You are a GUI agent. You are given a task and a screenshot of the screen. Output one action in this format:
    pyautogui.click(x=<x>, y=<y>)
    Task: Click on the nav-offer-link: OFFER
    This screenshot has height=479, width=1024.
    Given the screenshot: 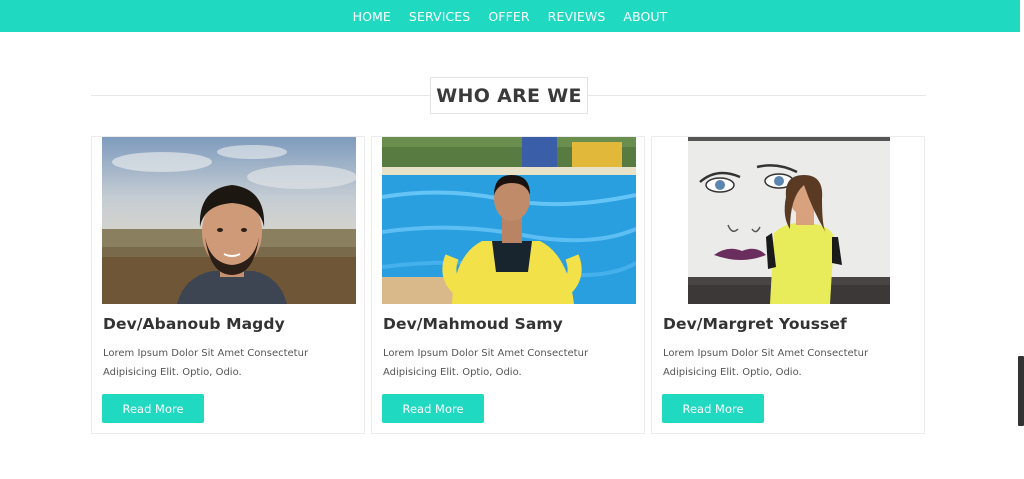 What is the action you would take?
    pyautogui.click(x=508, y=16)
    